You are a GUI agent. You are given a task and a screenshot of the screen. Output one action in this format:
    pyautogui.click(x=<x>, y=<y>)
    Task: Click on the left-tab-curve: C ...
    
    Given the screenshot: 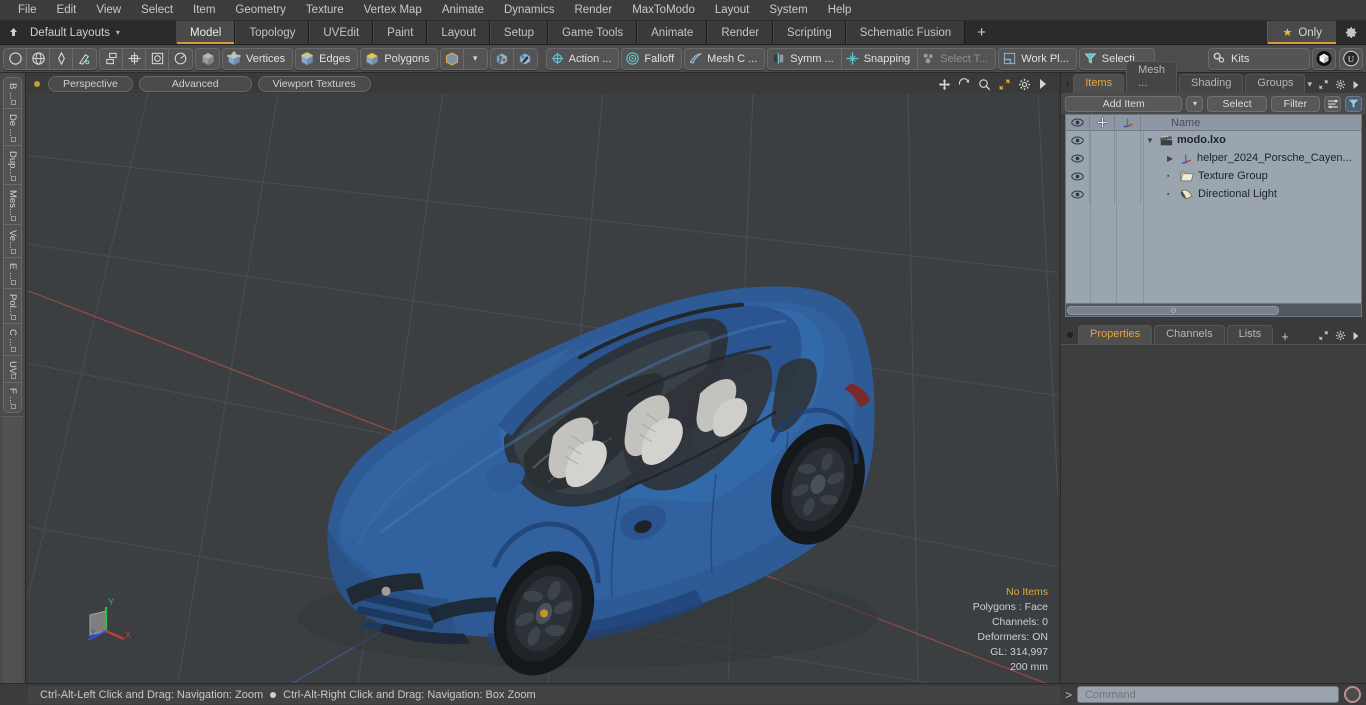 What is the action you would take?
    pyautogui.click(x=12, y=340)
    